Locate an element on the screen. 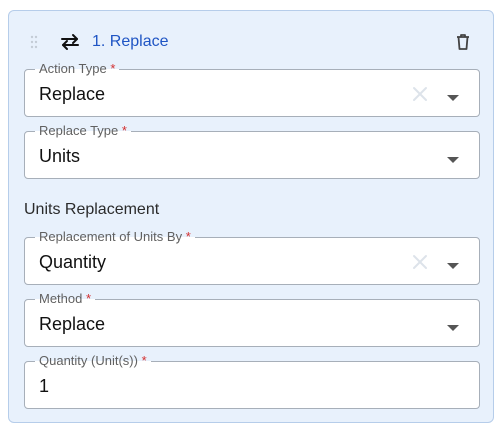 The image size is (503, 430). method-select: Method * Replace is located at coordinates (252, 319).